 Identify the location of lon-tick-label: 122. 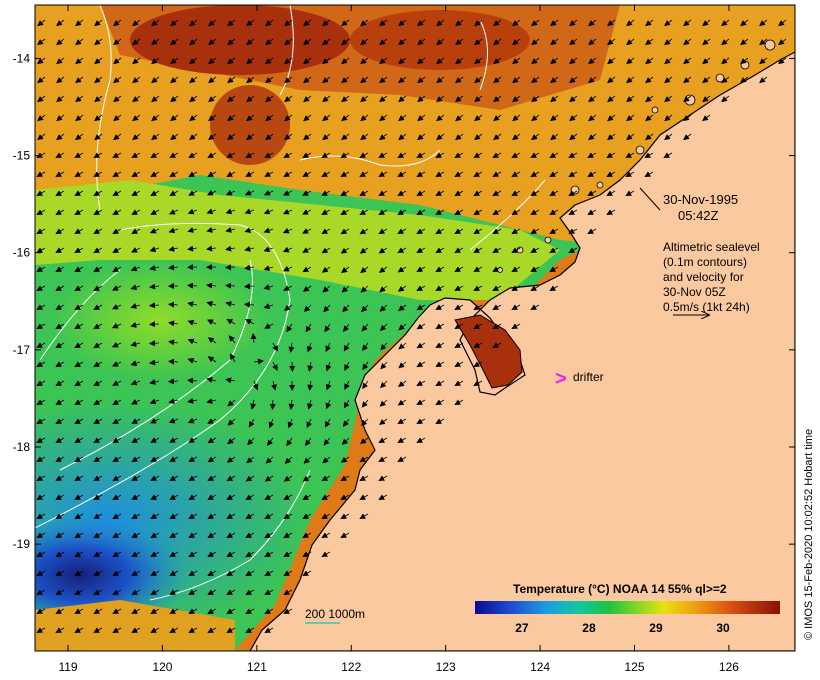
(351, 667).